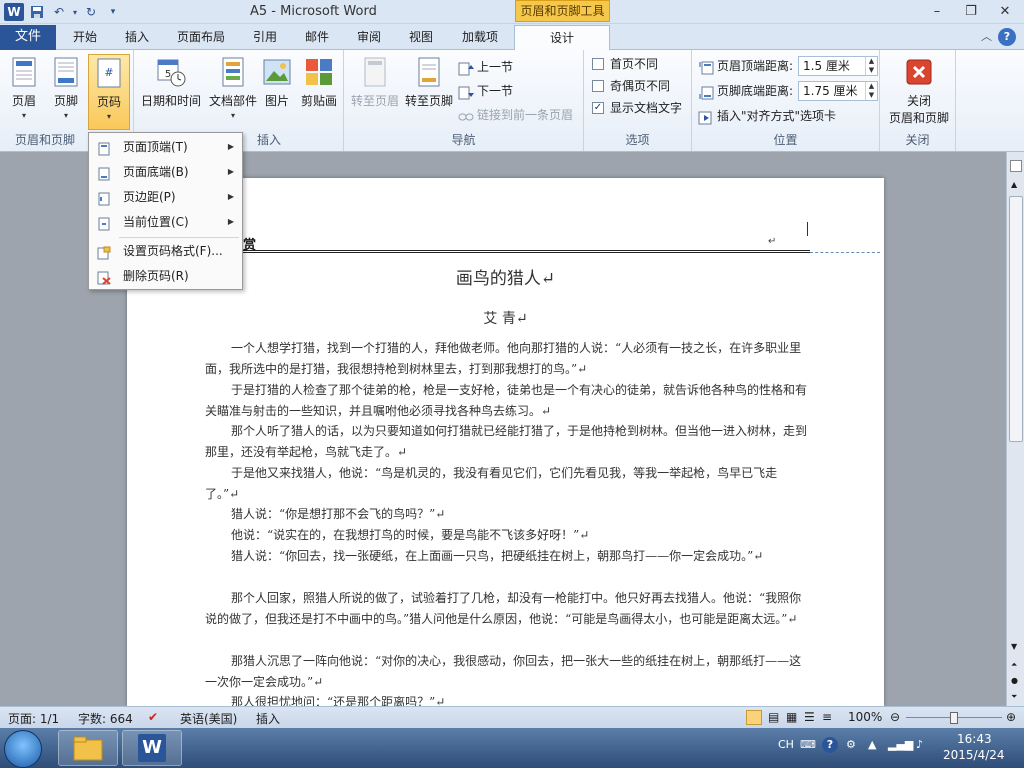 This screenshot has height=768, width=1024. What do you see at coordinates (466, 68) in the screenshot?
I see `prev-section-icon` at bounding box center [466, 68].